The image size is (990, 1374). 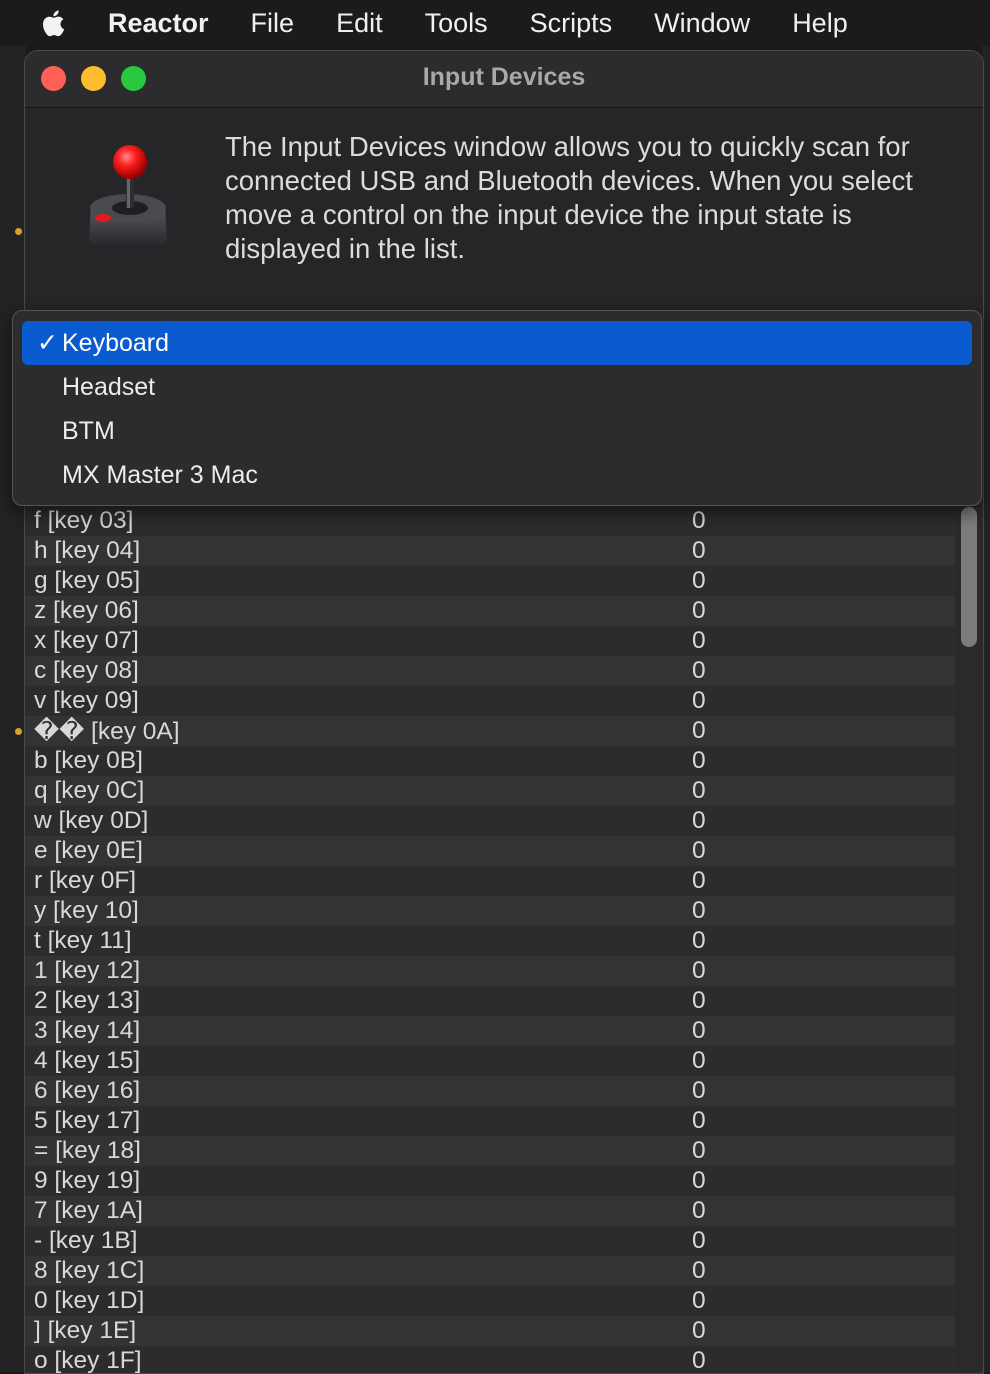 I want to click on input-name: v [key 09], so click(x=86, y=700).